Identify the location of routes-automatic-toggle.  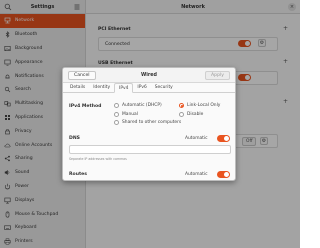
(223, 174).